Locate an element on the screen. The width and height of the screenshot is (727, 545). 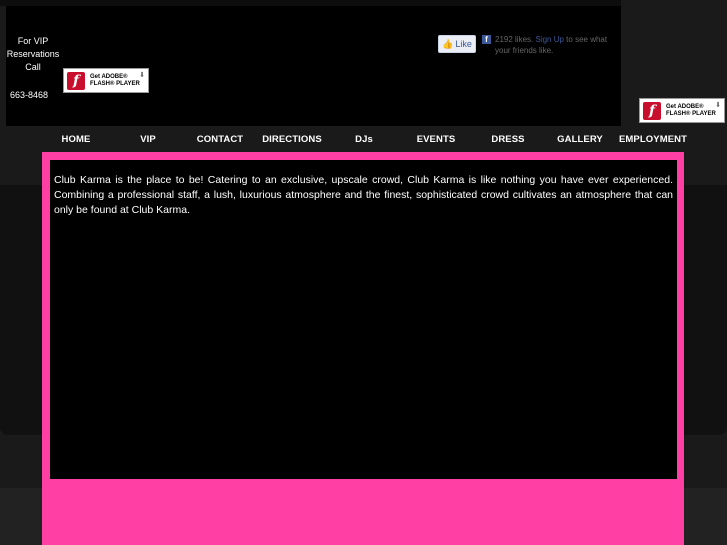
like-label: Like is located at coordinates (463, 44).